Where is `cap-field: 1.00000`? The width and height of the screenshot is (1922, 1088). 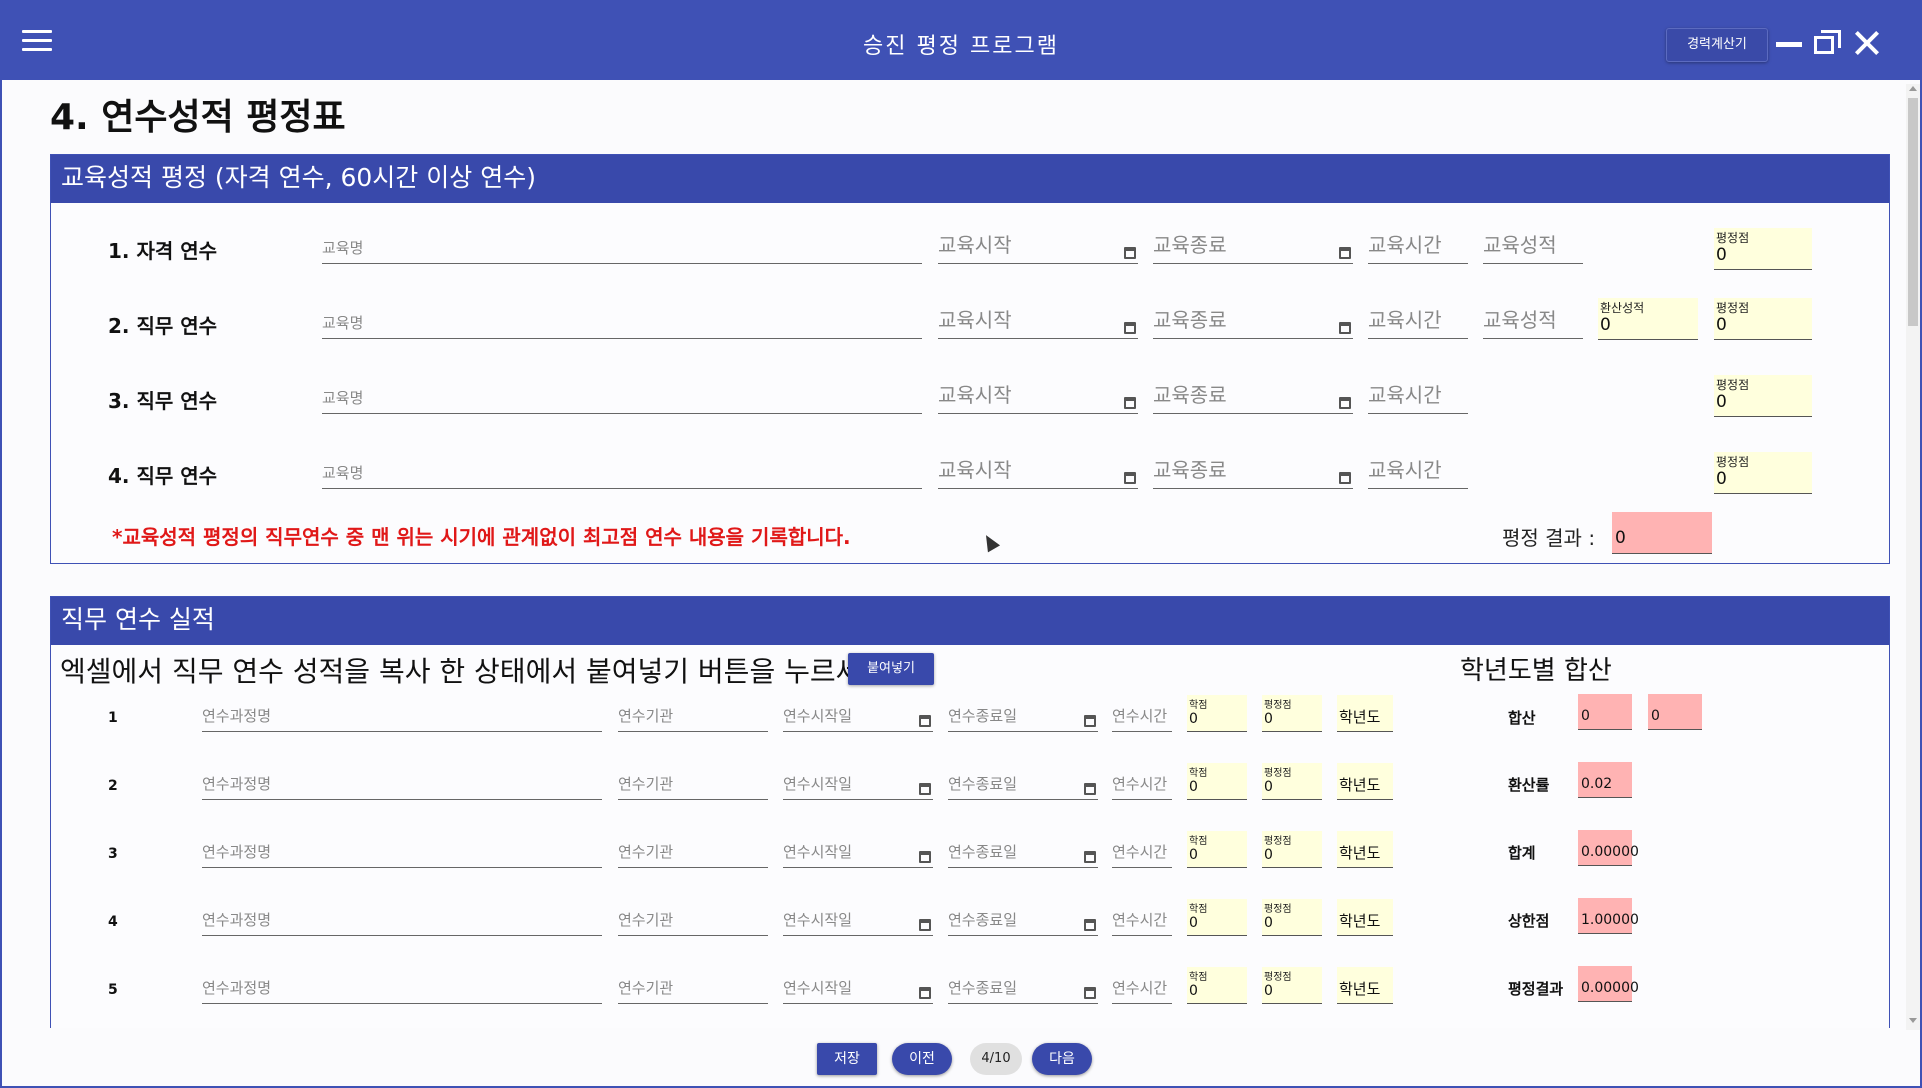
cap-field: 1.00000 is located at coordinates (1608, 916).